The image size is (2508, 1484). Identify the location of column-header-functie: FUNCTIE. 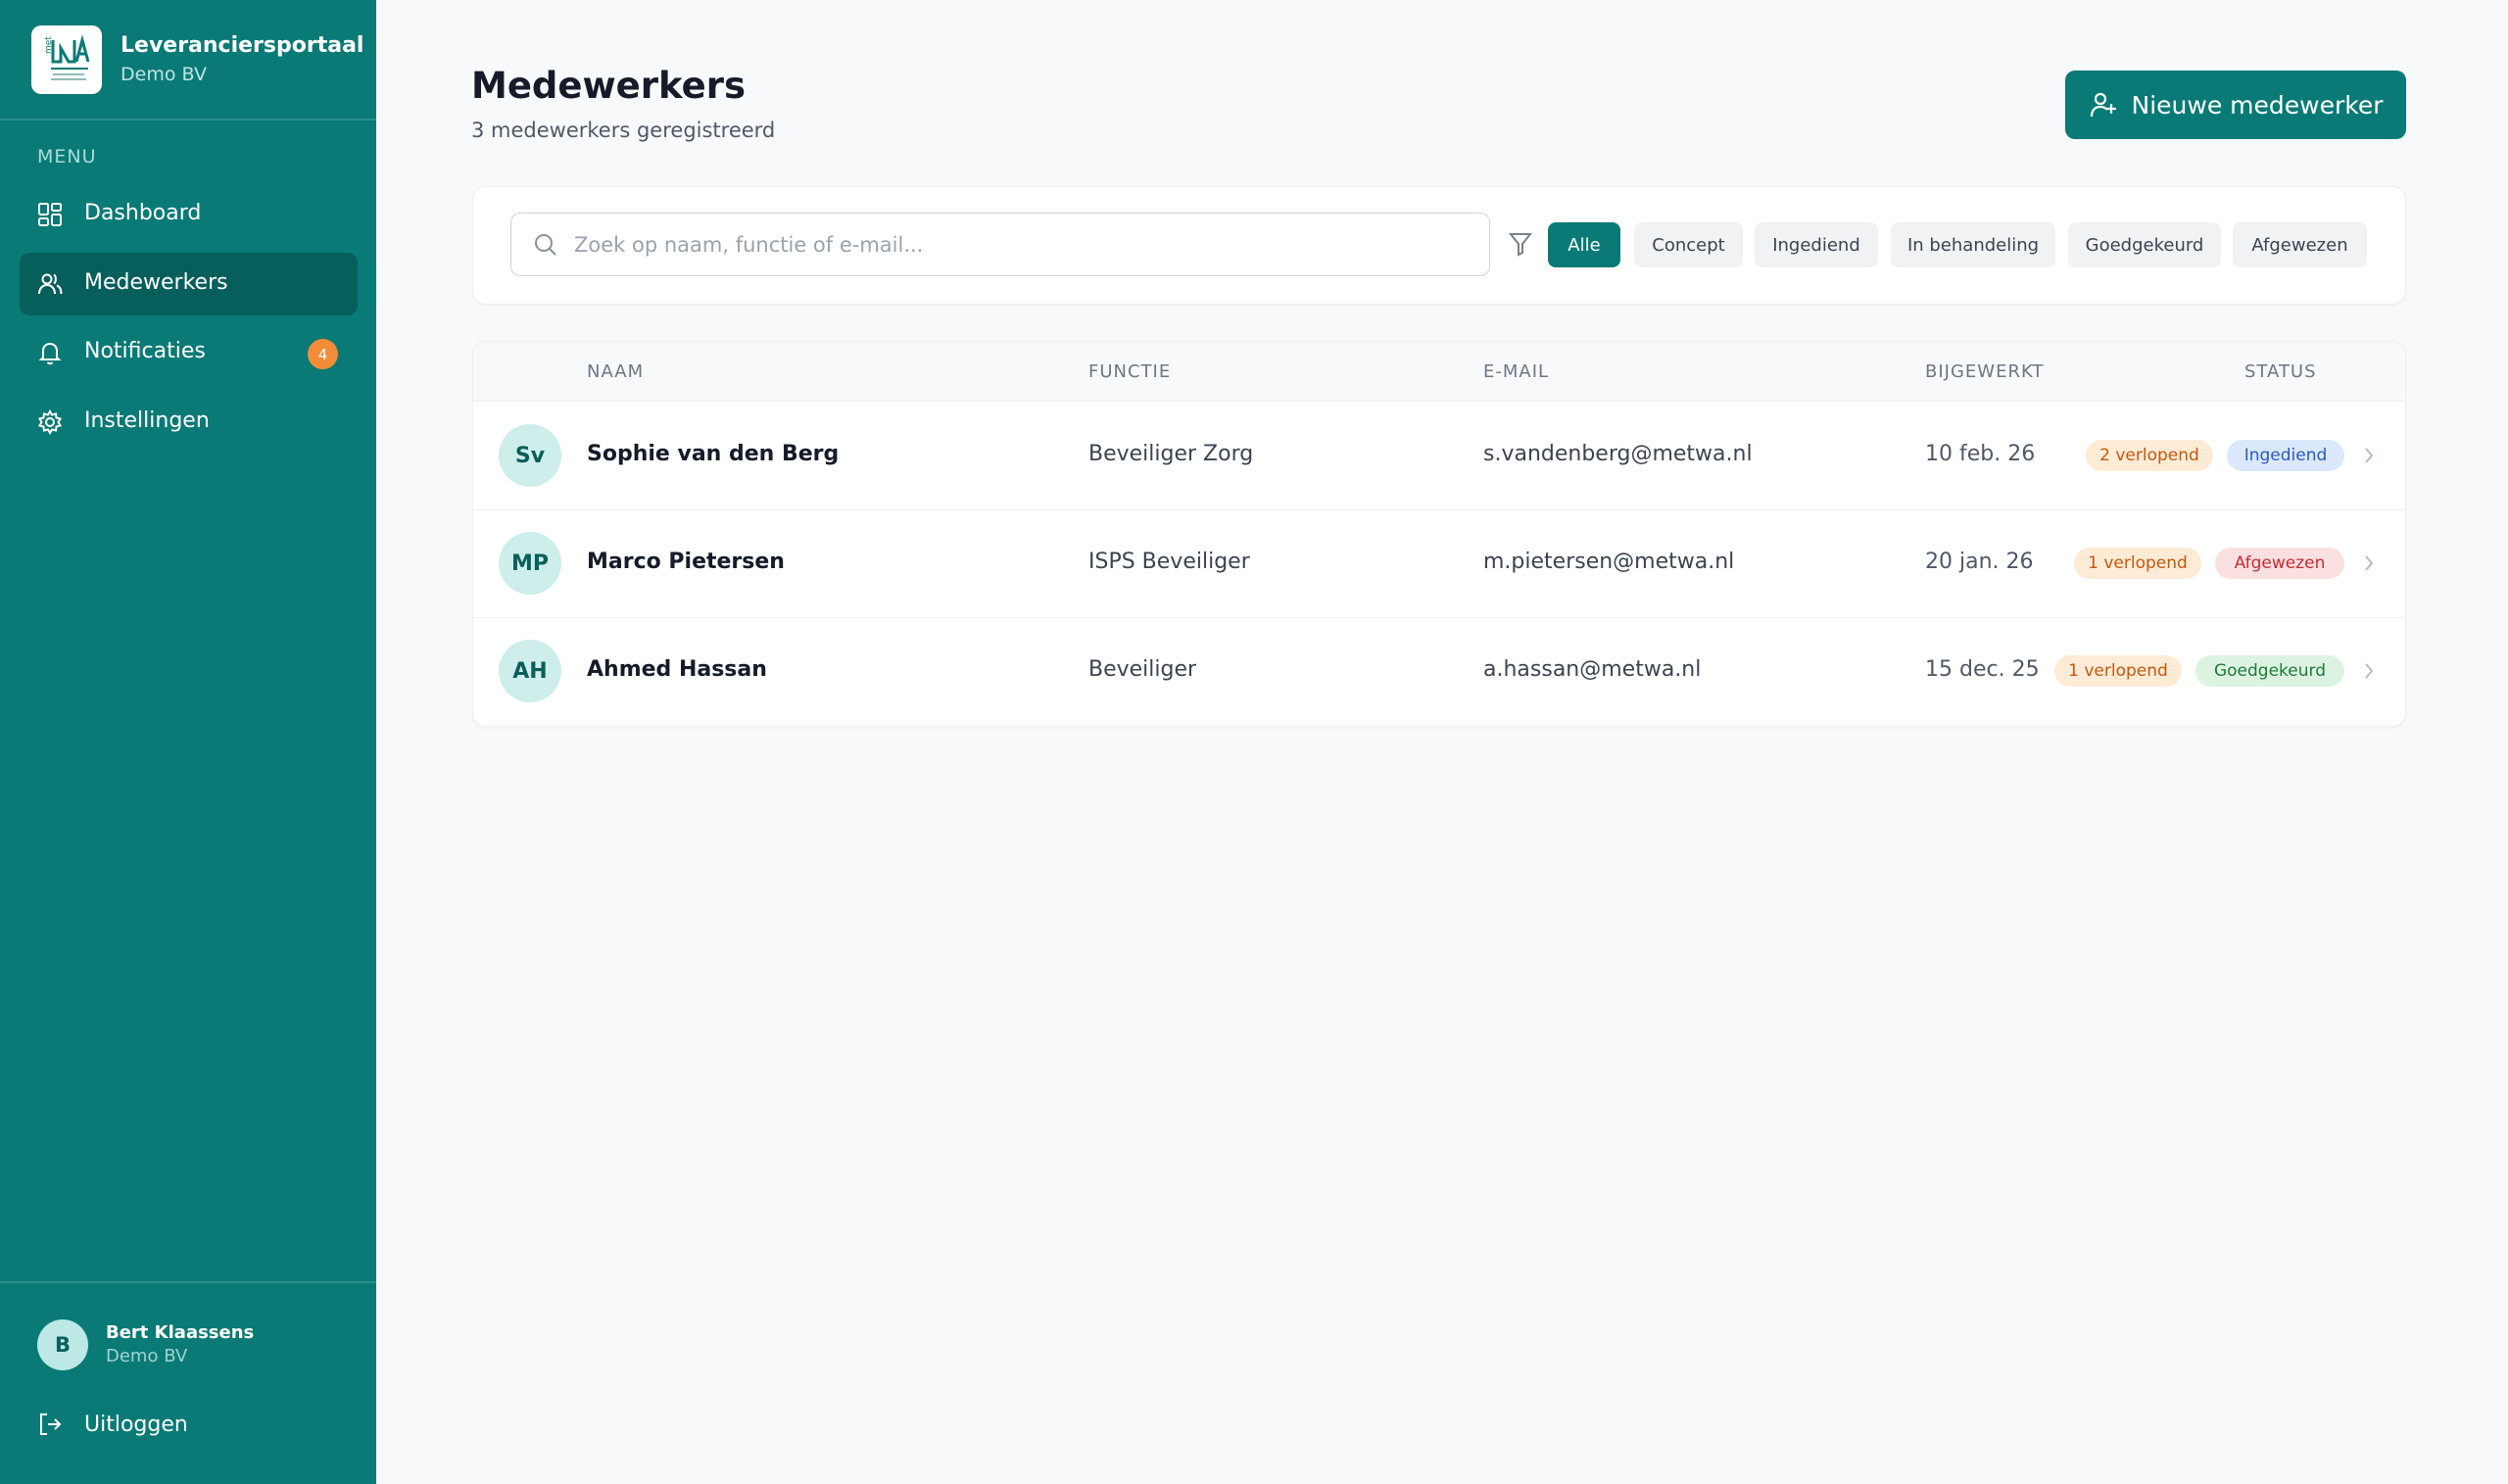
(1130, 371).